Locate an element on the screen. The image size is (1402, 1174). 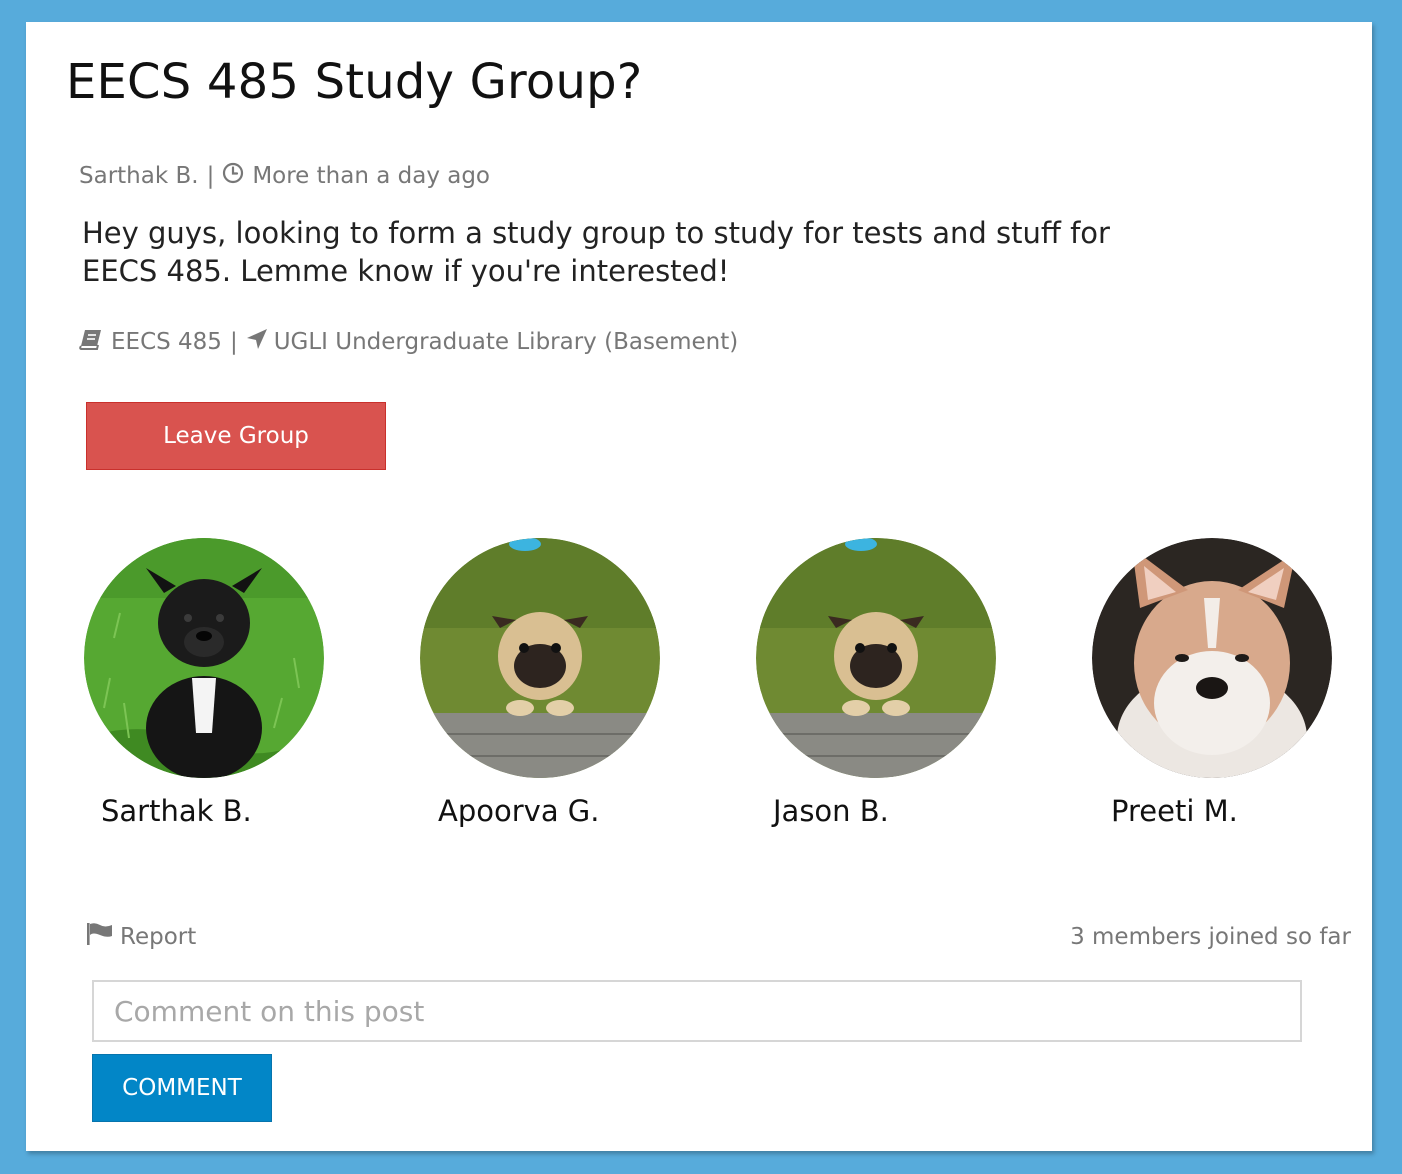
report-link: Report is located at coordinates (141, 937).